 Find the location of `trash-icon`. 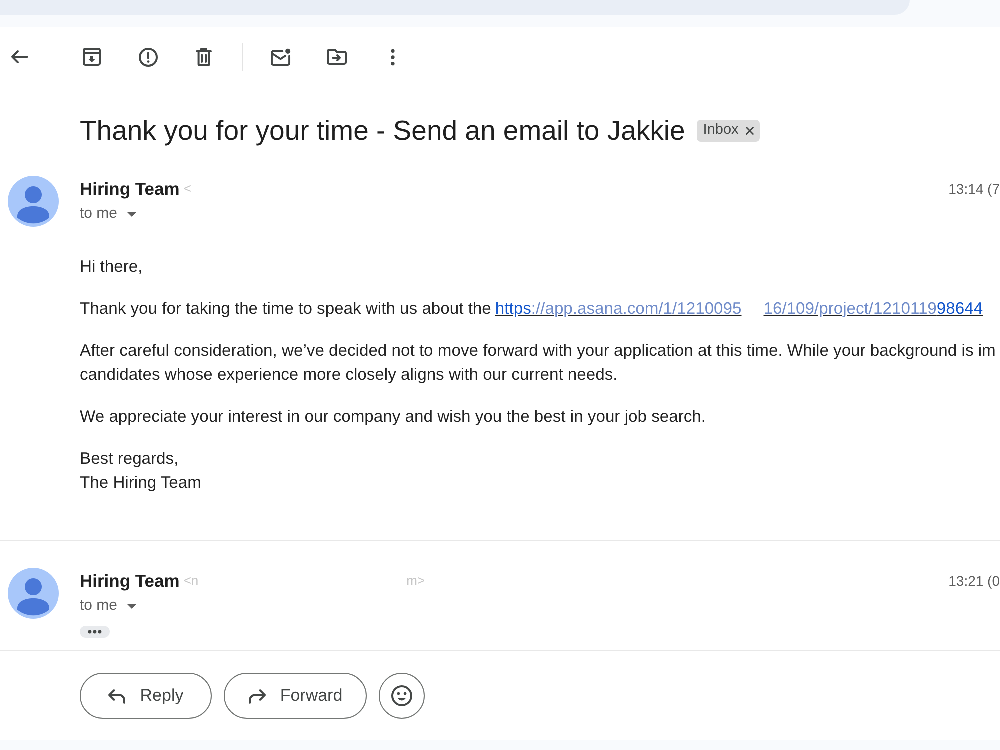

trash-icon is located at coordinates (204, 57).